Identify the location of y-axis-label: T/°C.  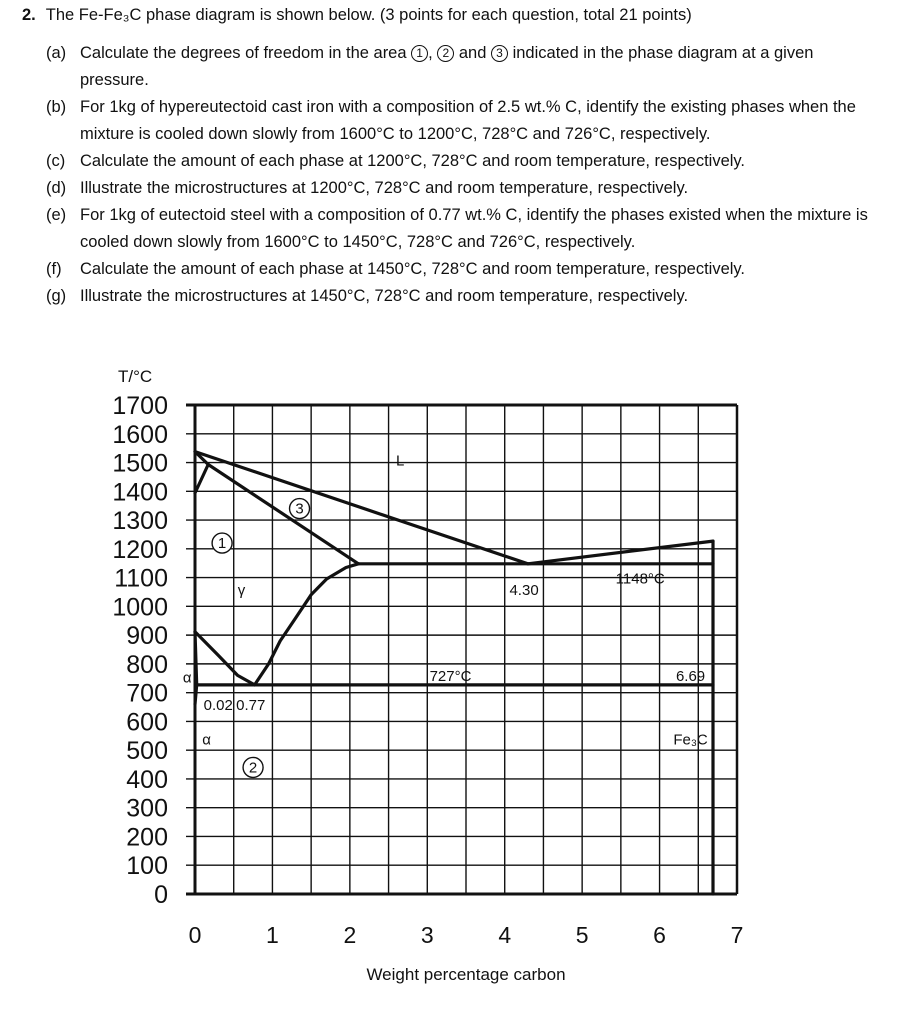
(135, 376).